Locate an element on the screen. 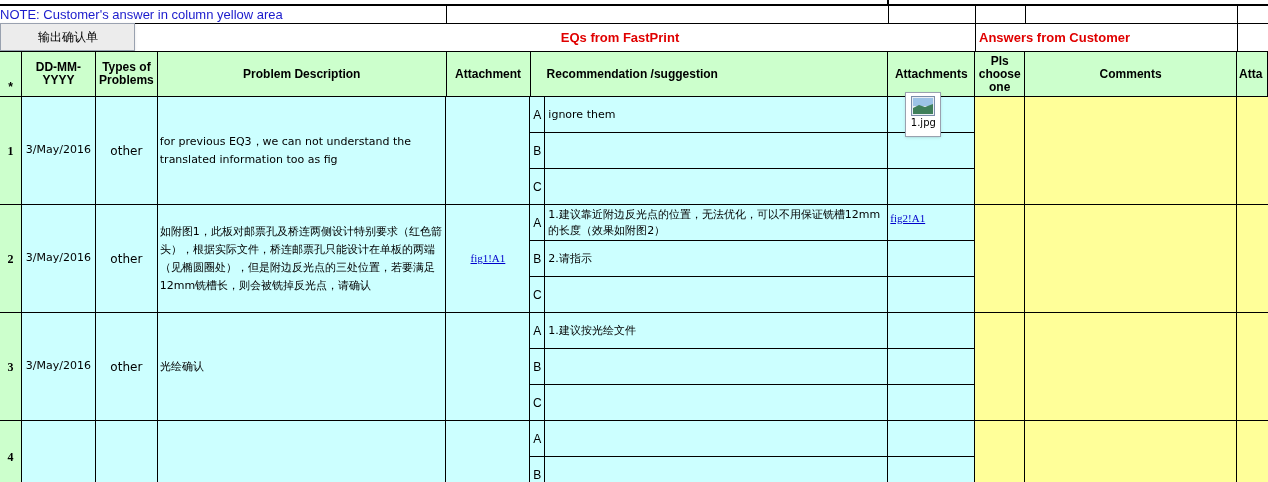  problem-description: 如附图1，此板对邮票孔及桥连两侧设计特别要求（红色箭头），根据实际文件，桥连邮票孔只能设计在单板的两端（见椭圆圈处），但是附边反光点的三处位置，若要满足12mm铣槽长，则会被铣掉反光点，请确认 is located at coordinates (302, 259).